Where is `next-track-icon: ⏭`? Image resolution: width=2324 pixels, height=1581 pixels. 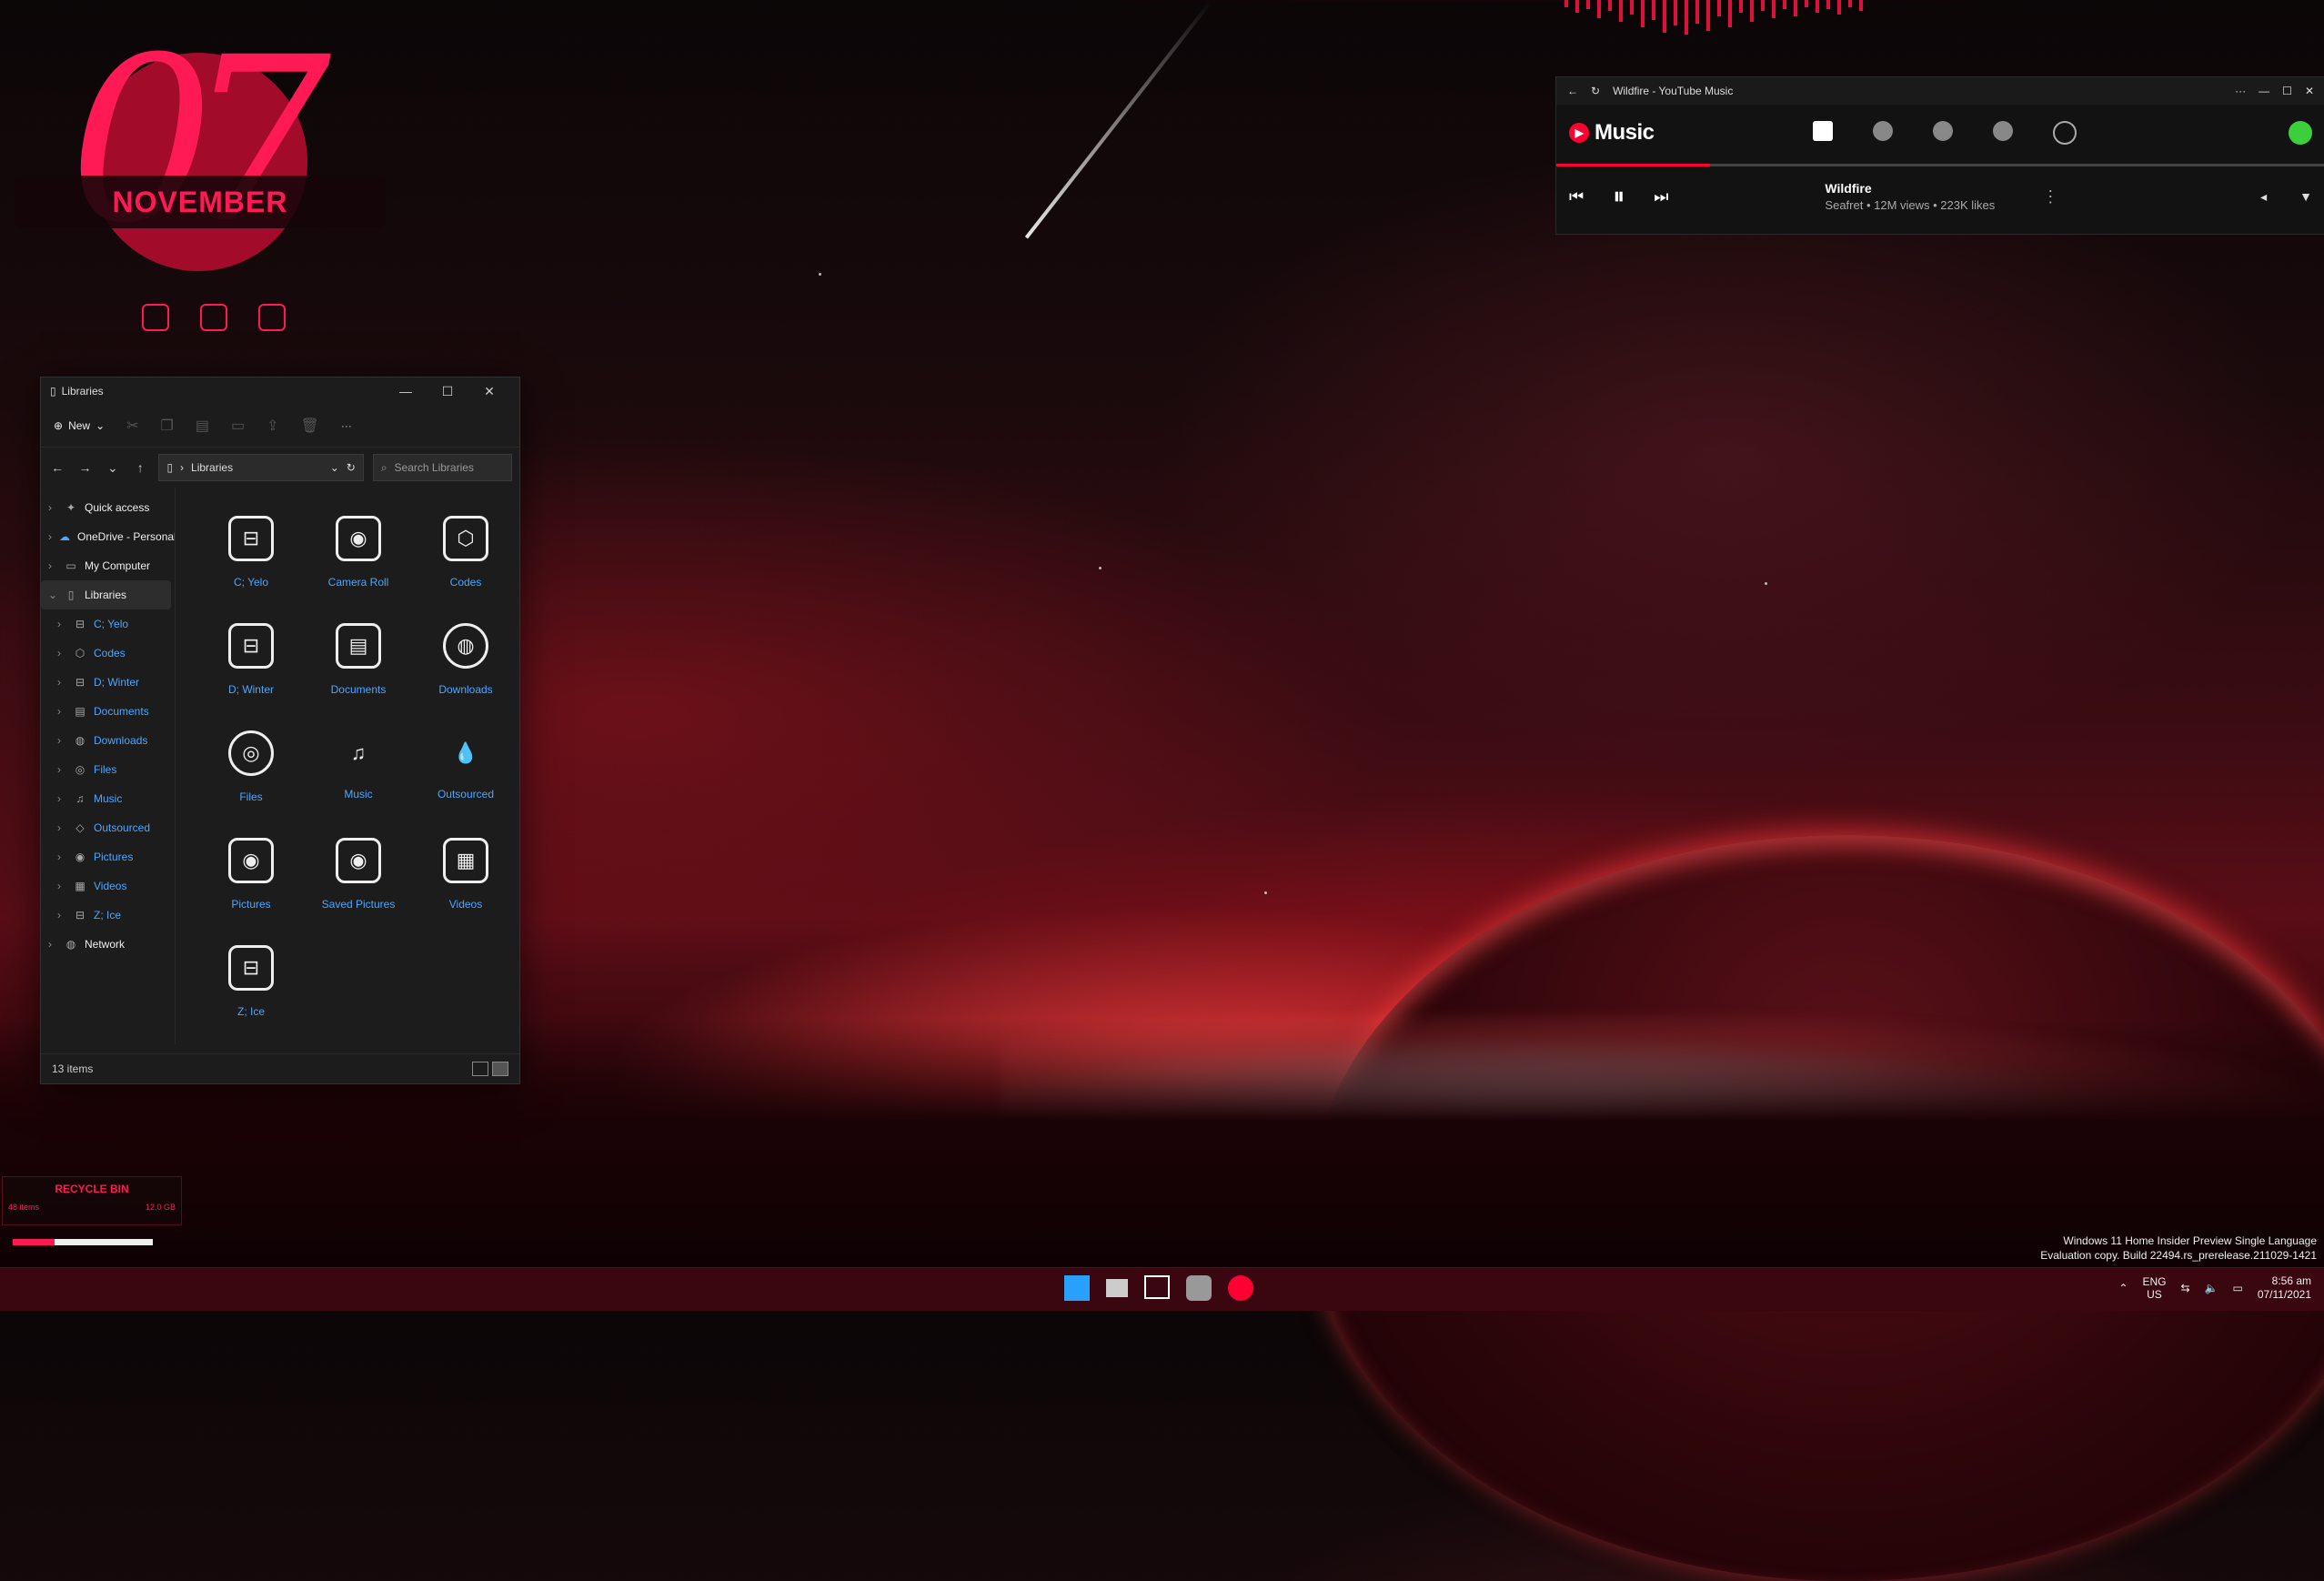 next-track-icon: ⏭ is located at coordinates (1661, 197).